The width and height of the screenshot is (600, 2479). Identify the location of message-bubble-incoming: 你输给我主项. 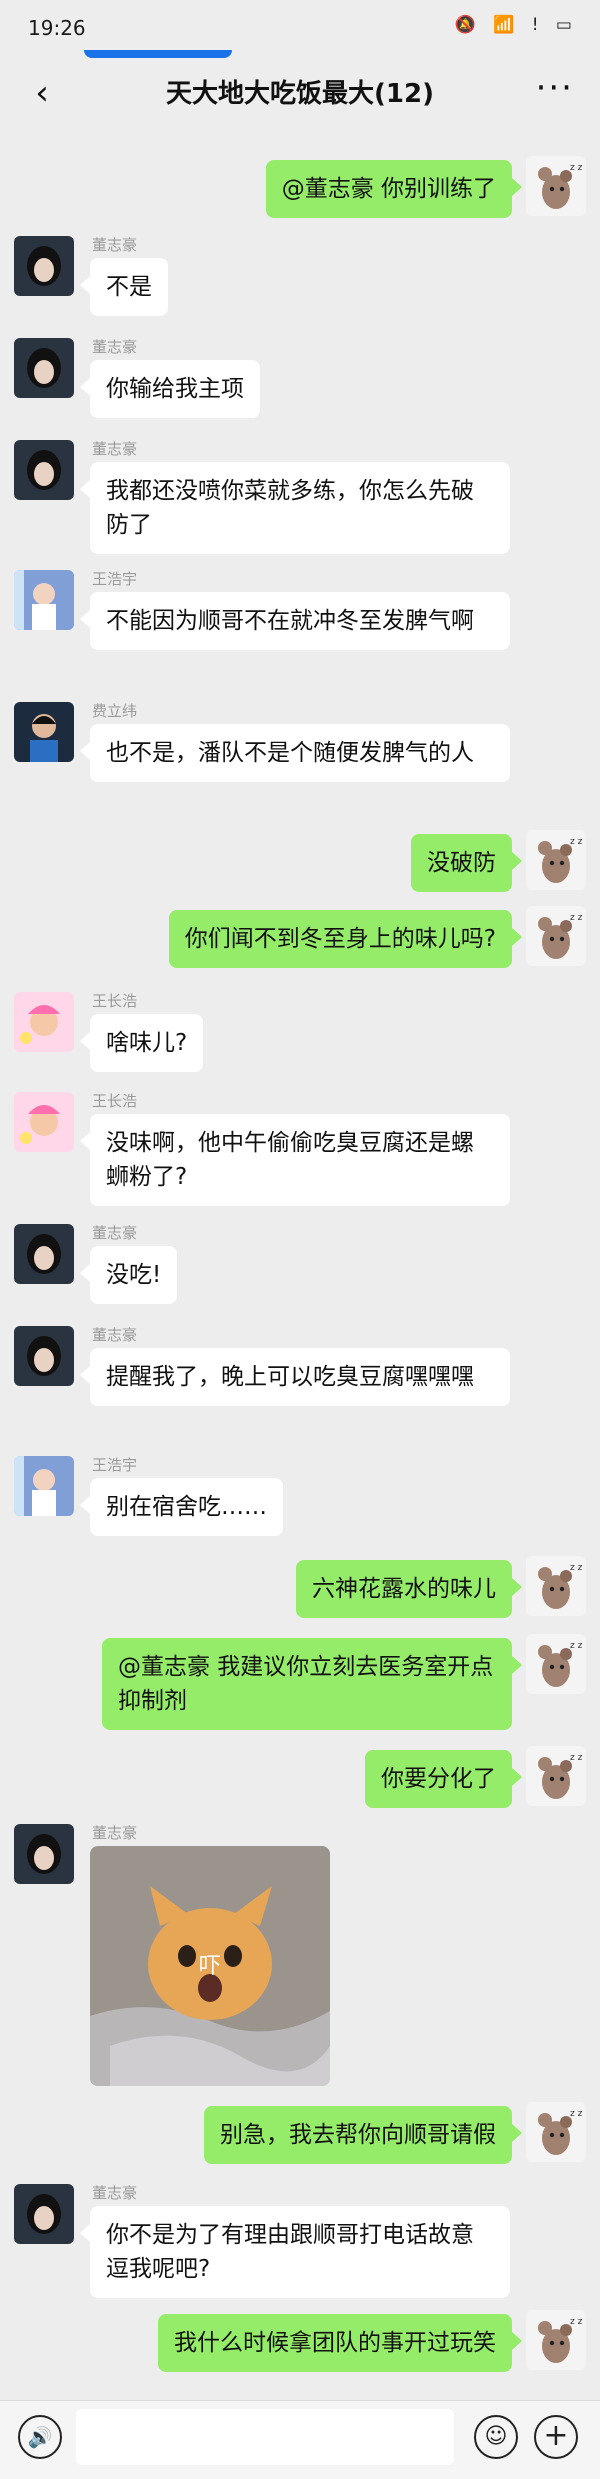
(170, 389).